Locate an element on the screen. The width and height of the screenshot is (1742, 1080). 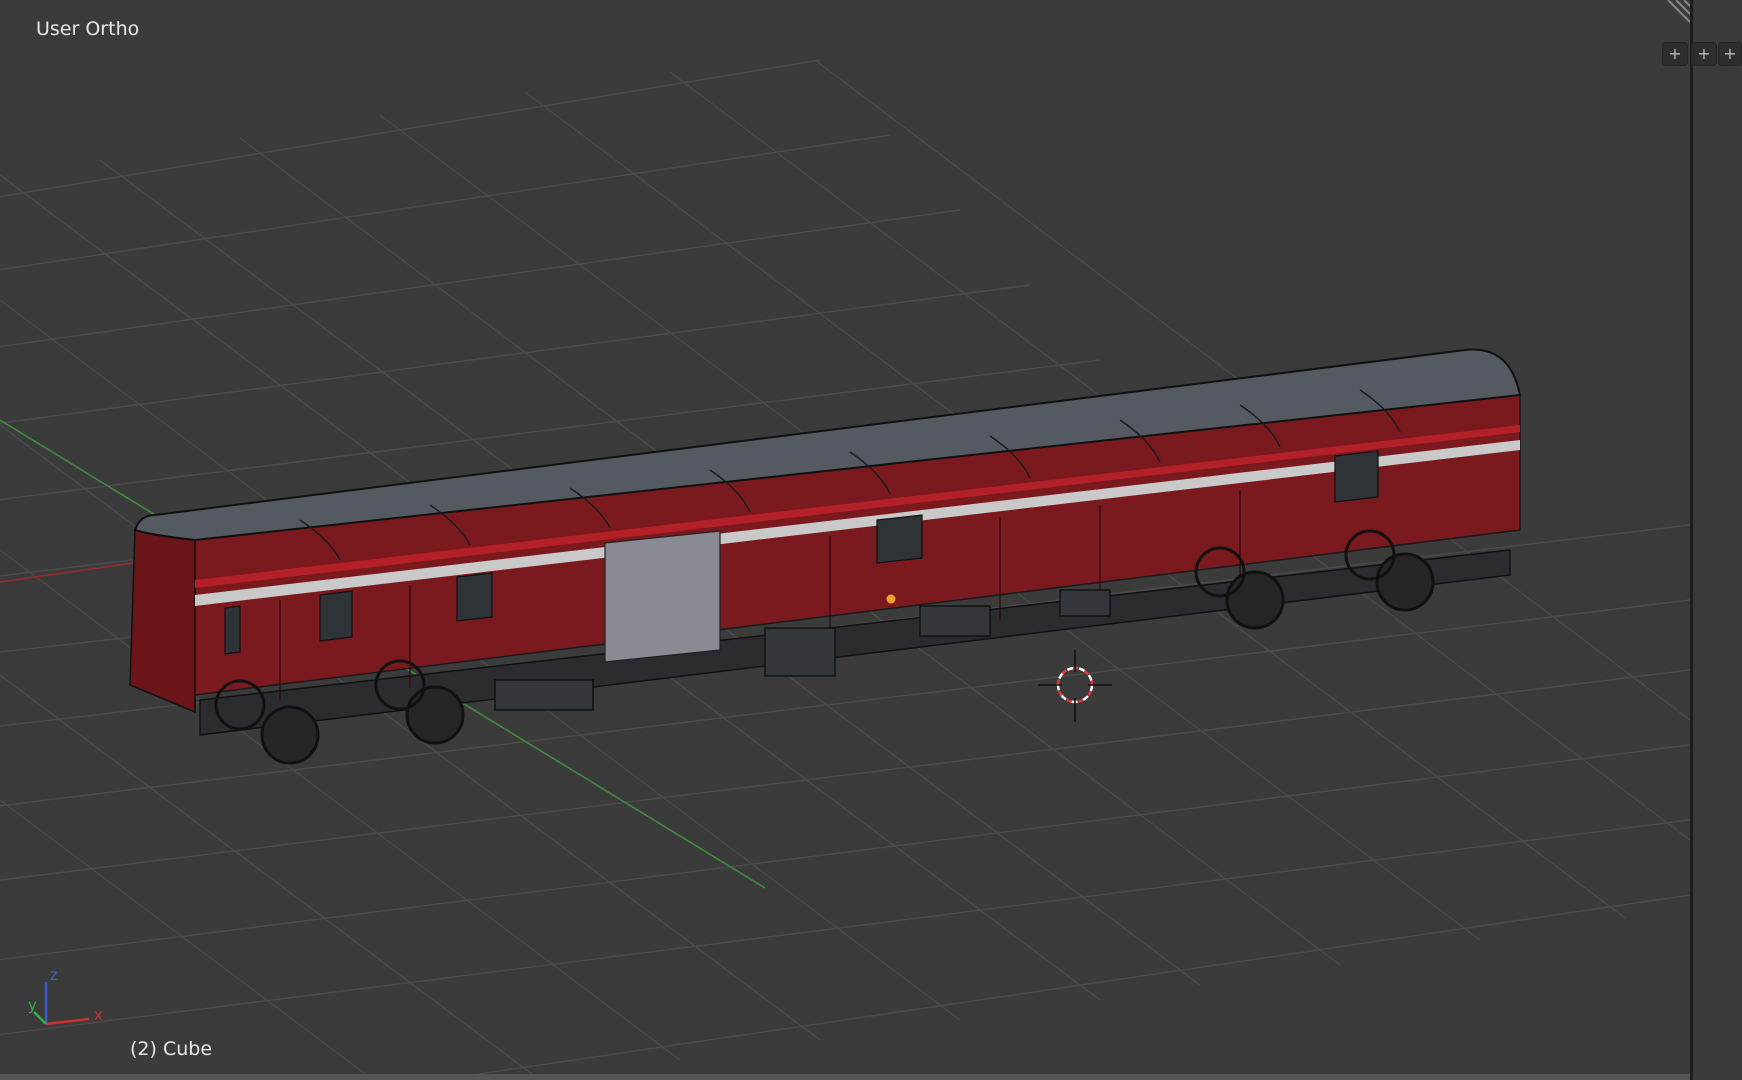
axis-z-label: z is located at coordinates (54, 975).